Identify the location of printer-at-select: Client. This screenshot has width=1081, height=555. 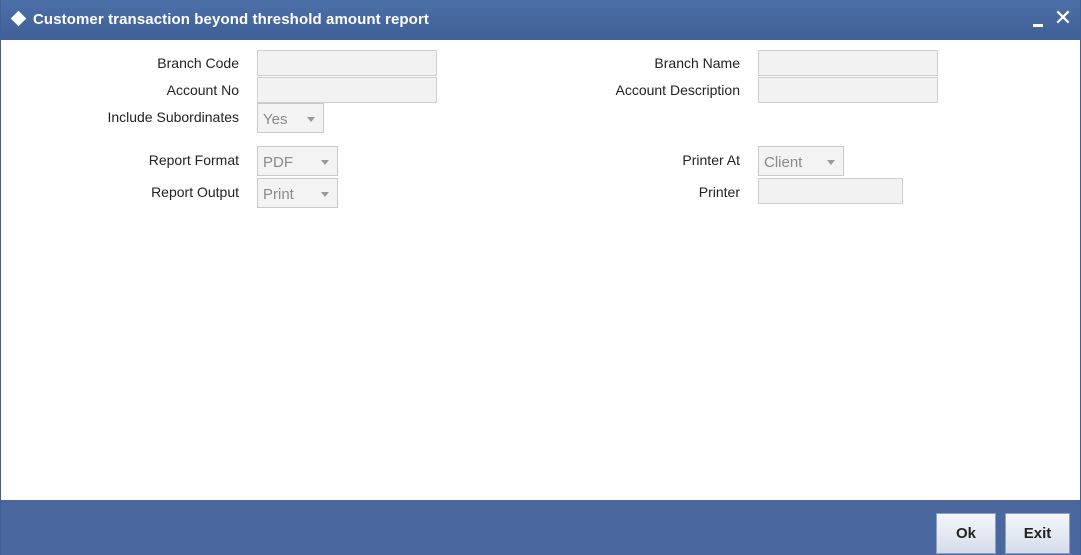
(801, 161).